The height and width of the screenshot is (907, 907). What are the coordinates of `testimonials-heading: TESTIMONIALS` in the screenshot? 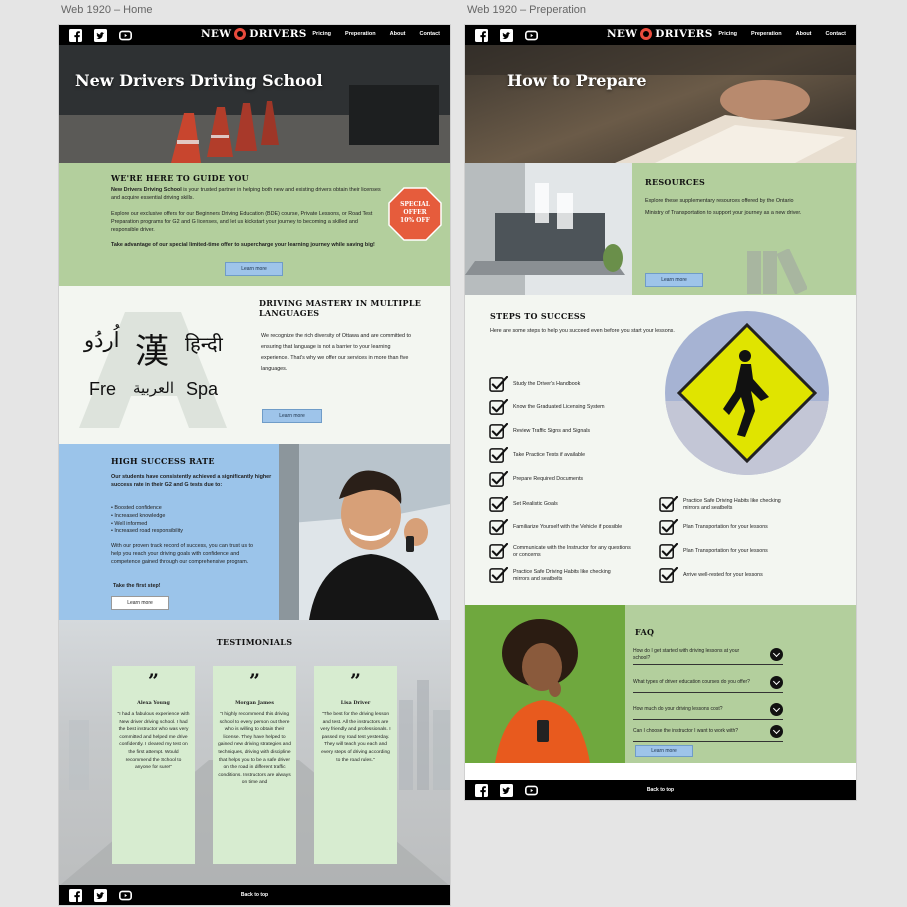 It's located at (254, 642).